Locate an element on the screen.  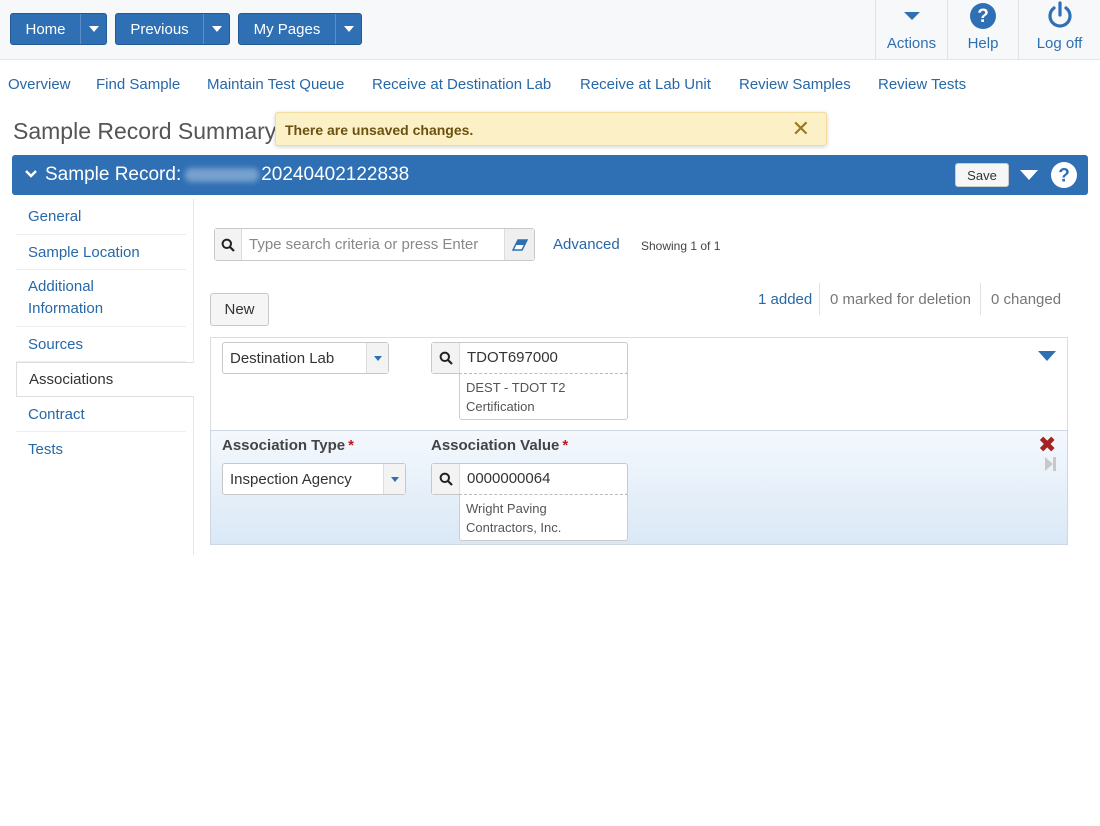
record-header: Sample Record: 20240402122838 Save ? is located at coordinates (550, 175).